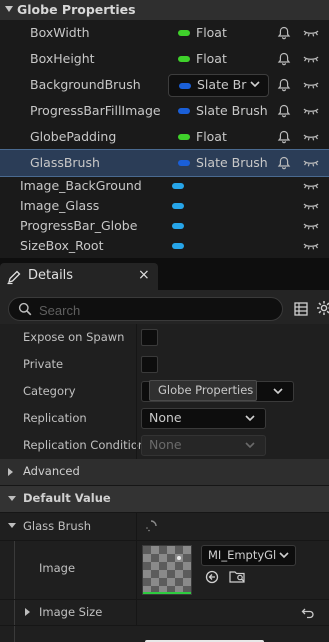  What do you see at coordinates (51, 275) in the screenshot?
I see `tab-label: Details` at bounding box center [51, 275].